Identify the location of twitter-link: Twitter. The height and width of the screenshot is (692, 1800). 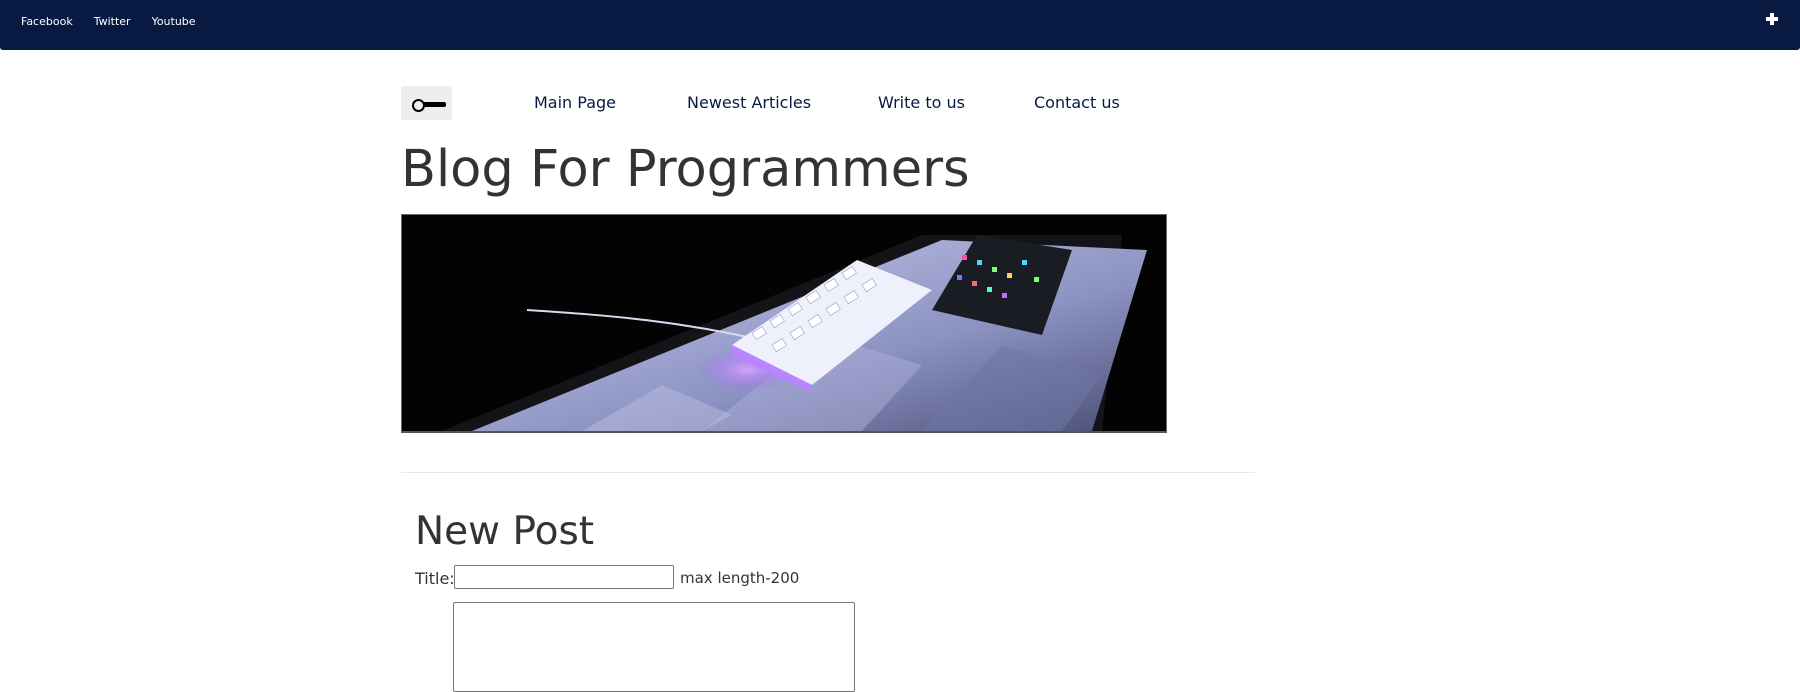
(112, 21).